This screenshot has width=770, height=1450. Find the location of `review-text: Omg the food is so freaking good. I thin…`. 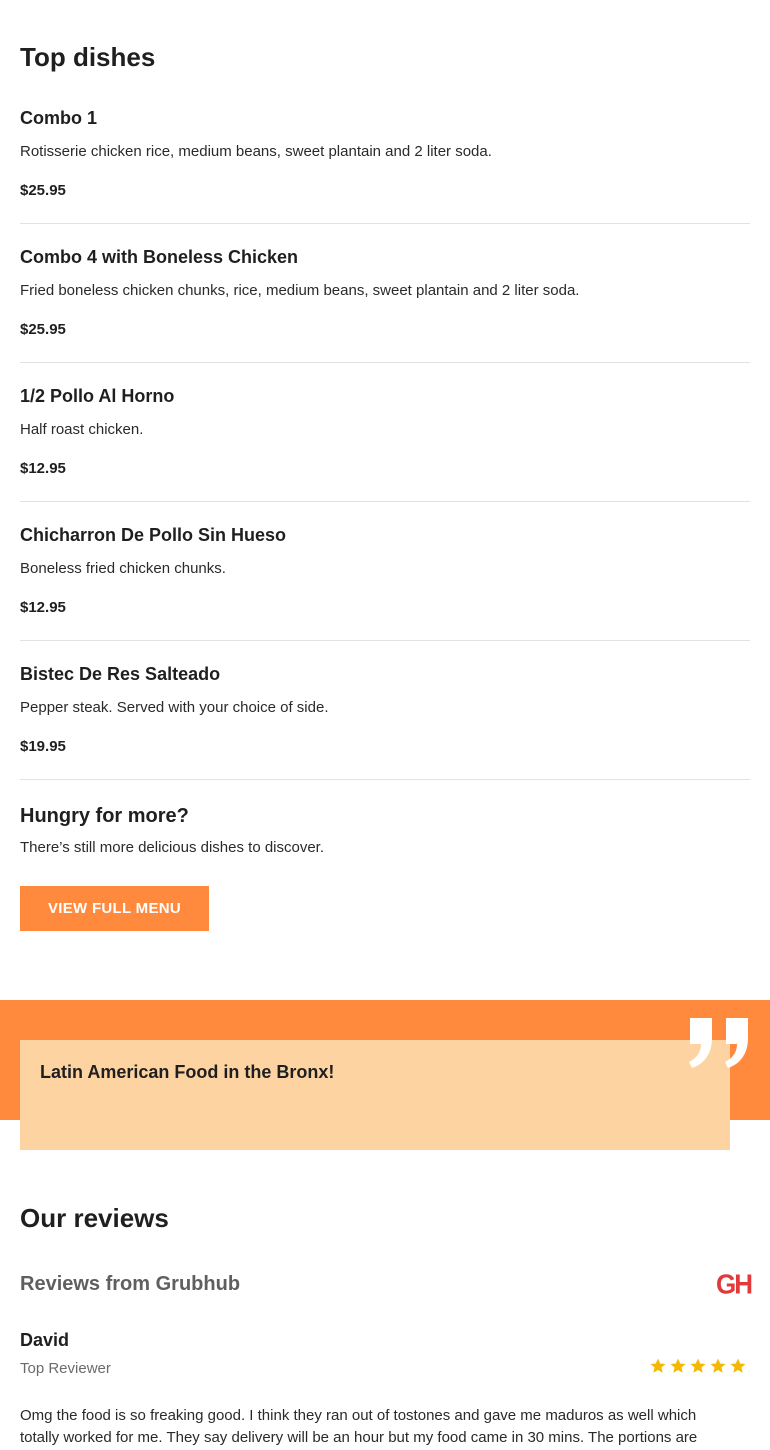

review-text: Omg the food is so freaking good. I thin… is located at coordinates (359, 1426).